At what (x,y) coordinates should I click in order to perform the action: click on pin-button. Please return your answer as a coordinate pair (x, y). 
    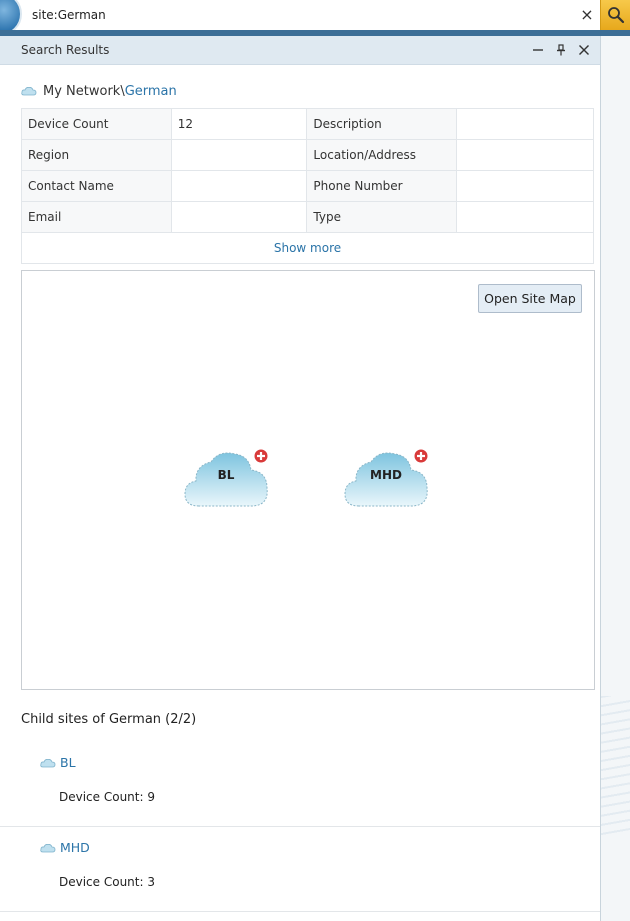
    Looking at the image, I should click on (561, 50).